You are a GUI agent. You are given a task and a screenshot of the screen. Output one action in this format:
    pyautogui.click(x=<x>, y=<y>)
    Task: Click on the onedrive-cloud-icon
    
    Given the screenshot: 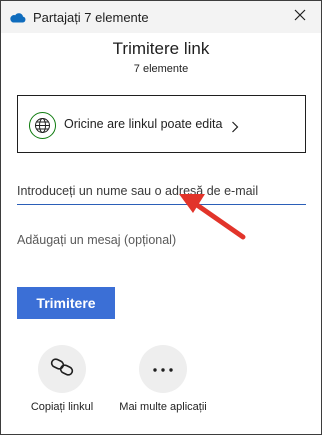 What is the action you would take?
    pyautogui.click(x=17, y=16)
    